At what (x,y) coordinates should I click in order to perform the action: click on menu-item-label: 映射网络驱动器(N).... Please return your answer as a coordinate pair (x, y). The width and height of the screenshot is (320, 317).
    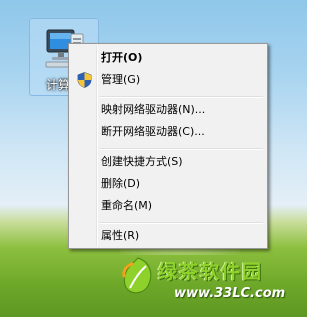
    Looking at the image, I should click on (153, 109).